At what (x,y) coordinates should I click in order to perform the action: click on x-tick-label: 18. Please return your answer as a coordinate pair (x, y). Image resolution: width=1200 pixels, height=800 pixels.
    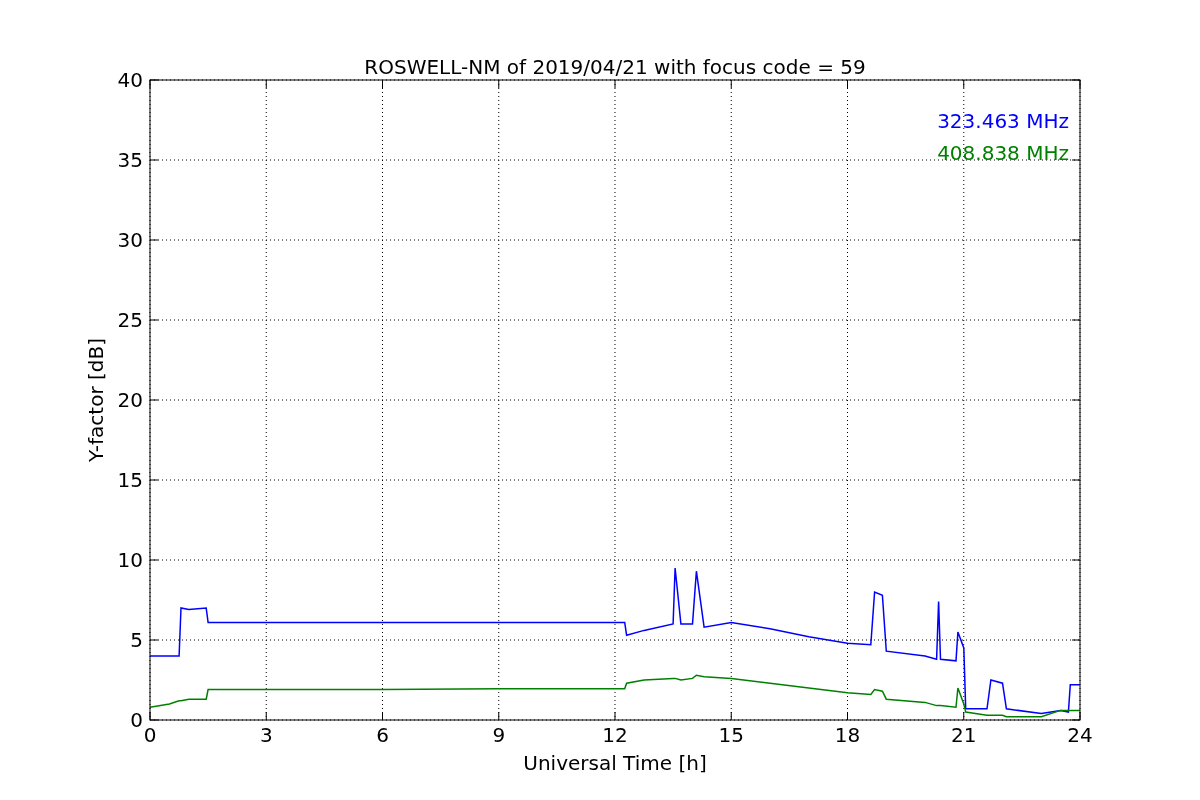
    Looking at the image, I should click on (847, 735).